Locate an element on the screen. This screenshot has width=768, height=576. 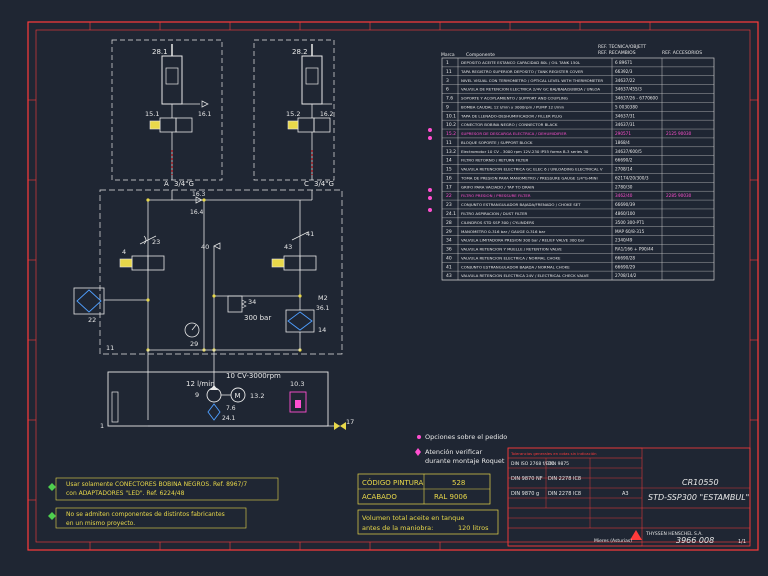
table-cell-id: 24.1 is located at coordinates (451, 214).